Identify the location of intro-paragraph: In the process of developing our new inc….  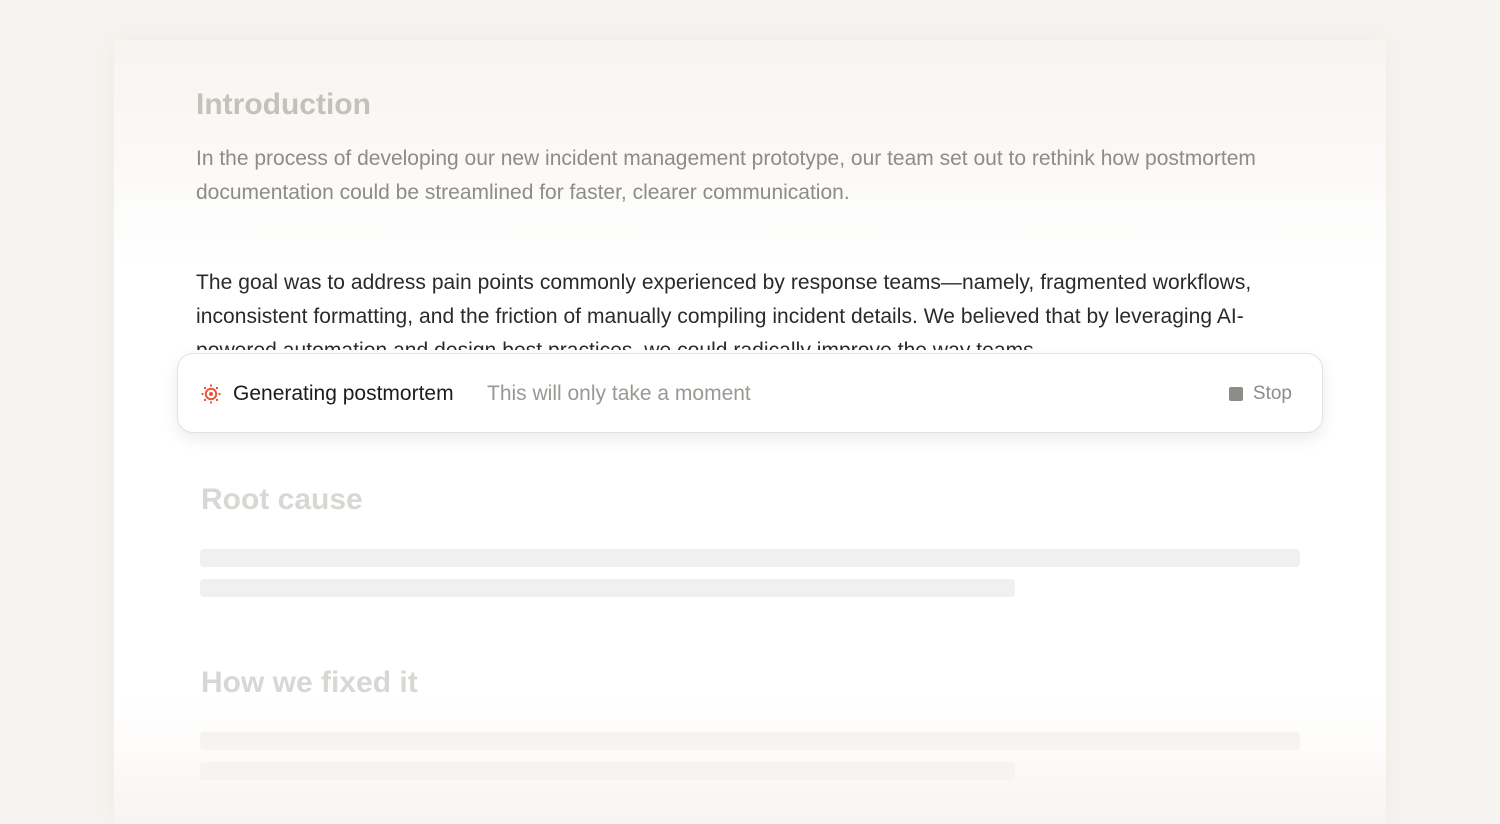
(726, 175).